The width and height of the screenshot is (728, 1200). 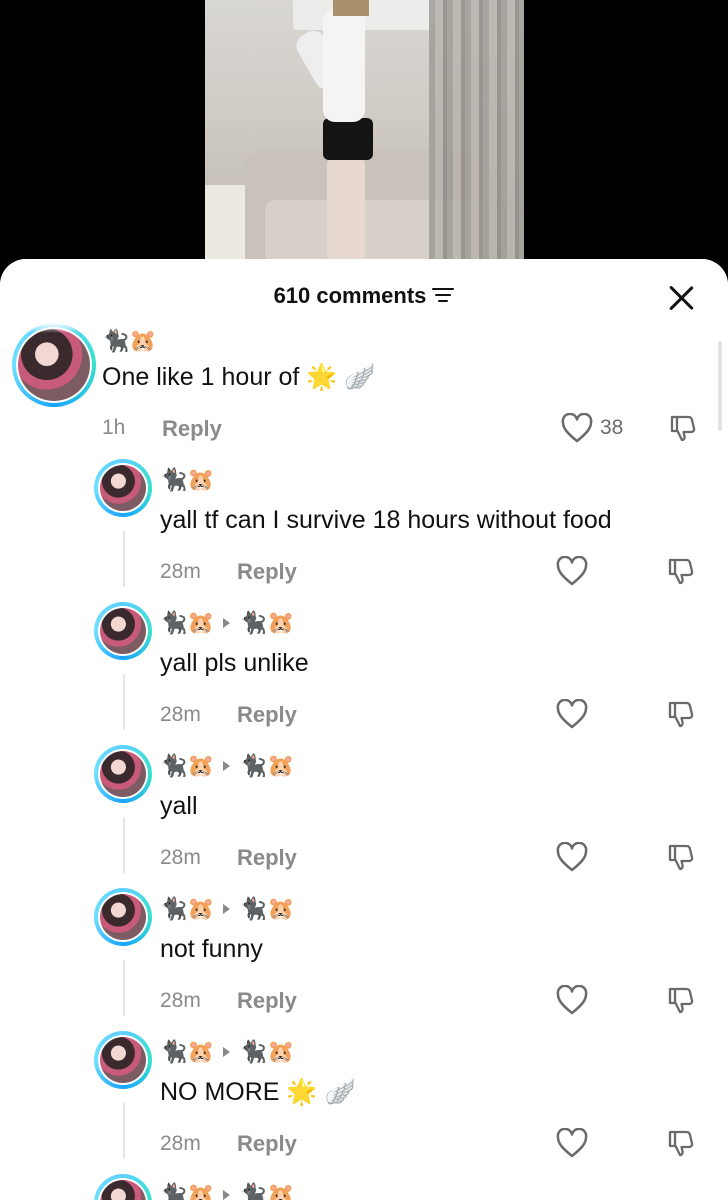 I want to click on comment-time: 1h, so click(x=114, y=427).